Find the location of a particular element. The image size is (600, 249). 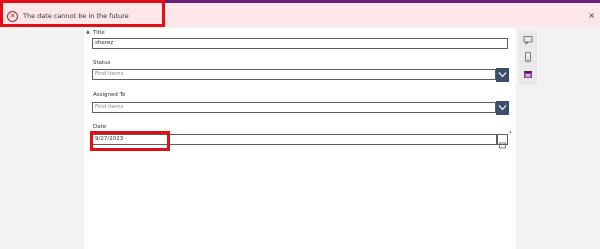

assigned-to-combobox: Find items is located at coordinates (294, 107).